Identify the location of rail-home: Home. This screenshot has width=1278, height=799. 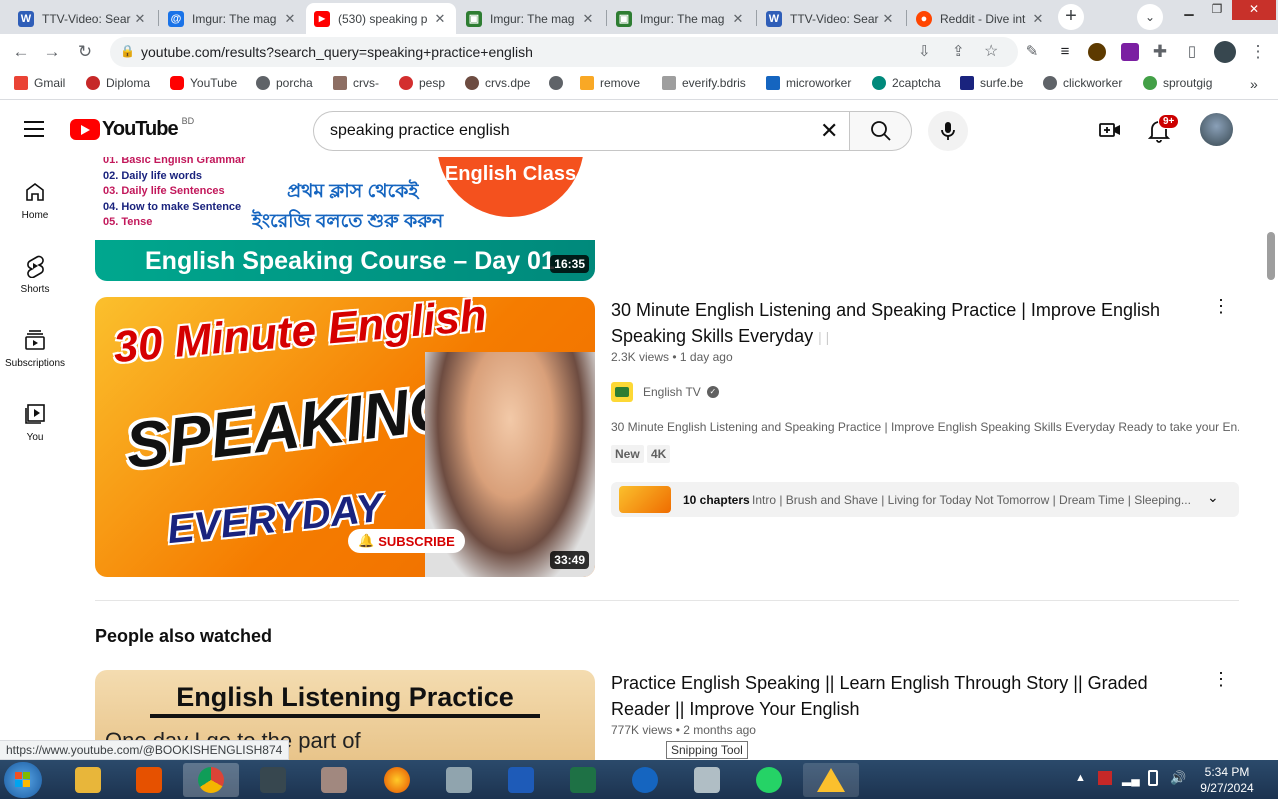
(35, 200).